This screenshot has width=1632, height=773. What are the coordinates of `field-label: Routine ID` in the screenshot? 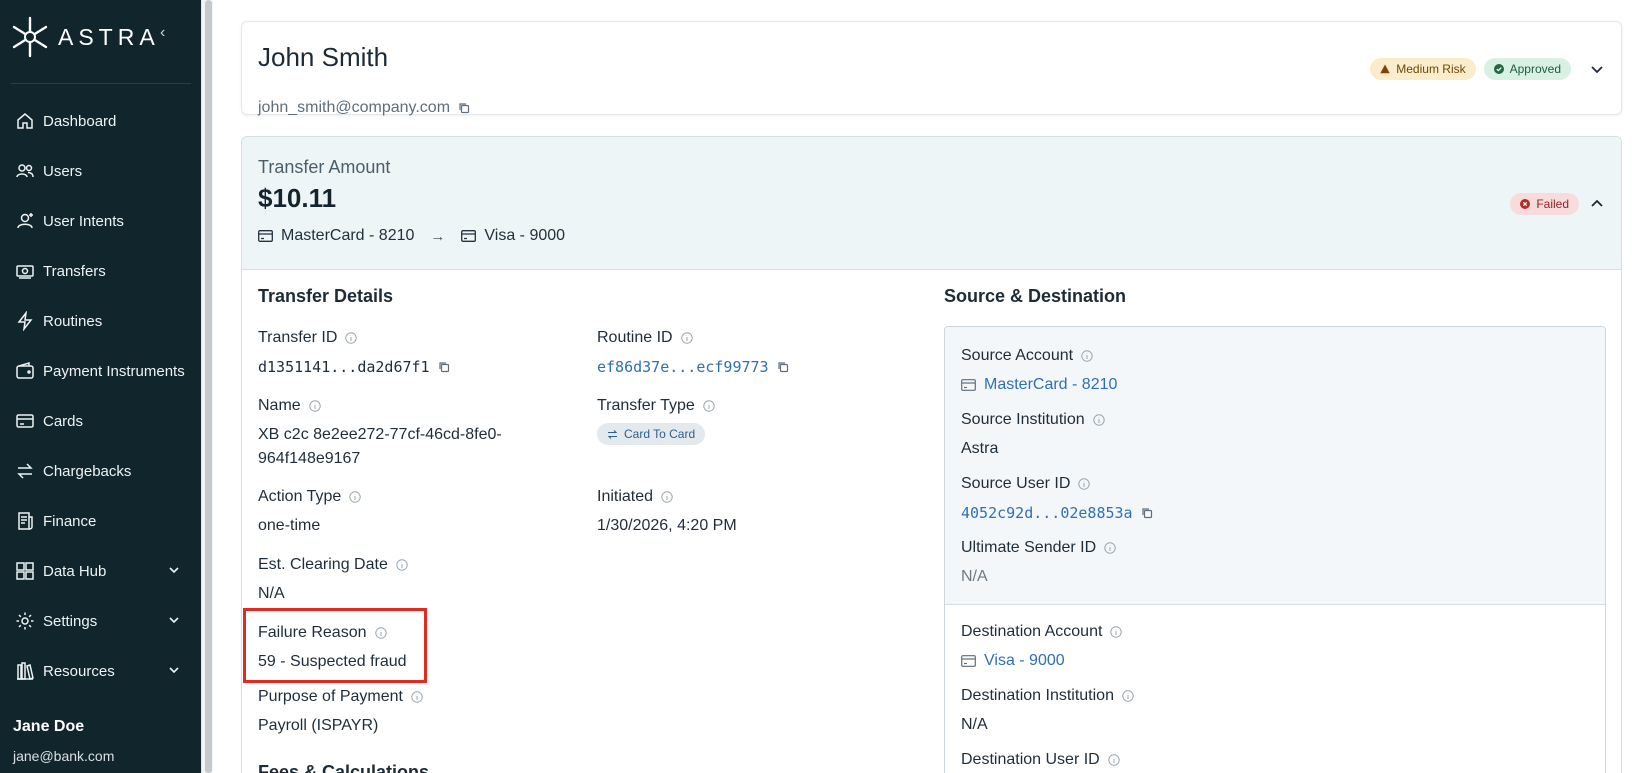 It's located at (693, 338).